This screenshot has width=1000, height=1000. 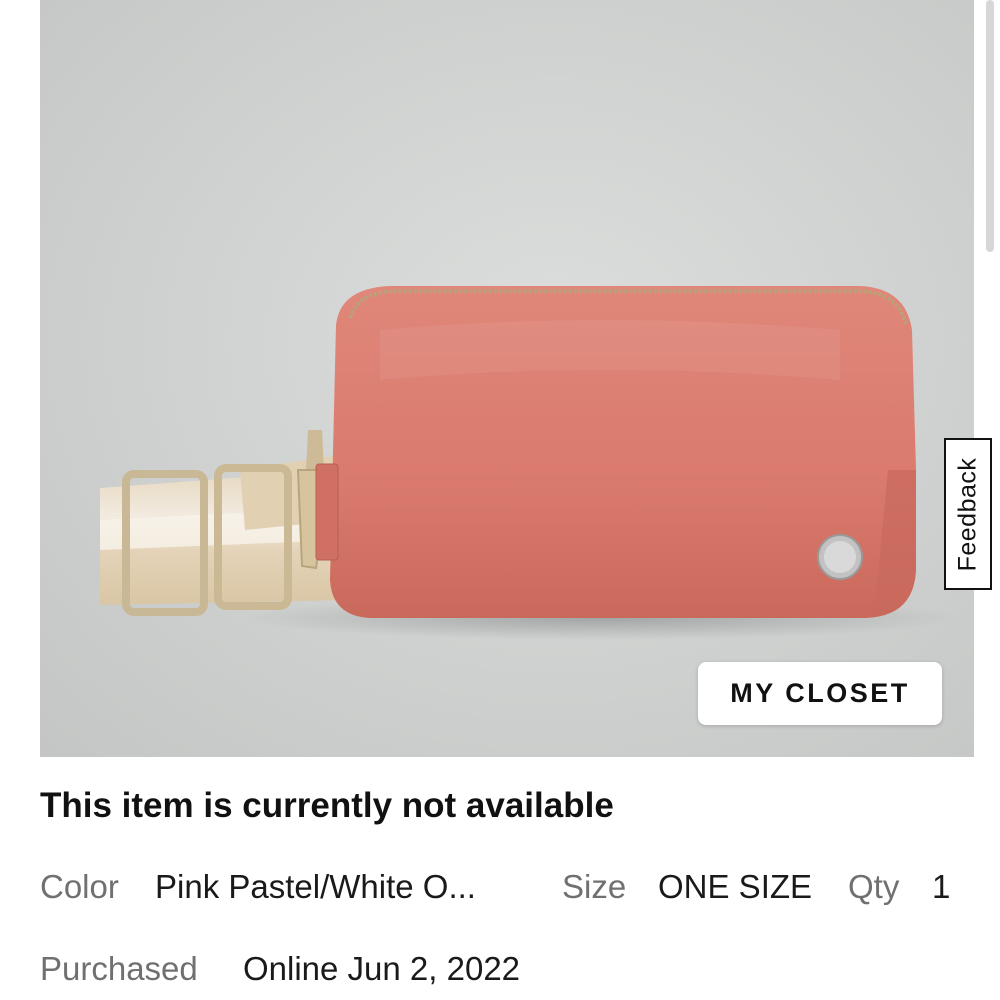 I want to click on my-closet-button: MY CLOSET, so click(x=820, y=693).